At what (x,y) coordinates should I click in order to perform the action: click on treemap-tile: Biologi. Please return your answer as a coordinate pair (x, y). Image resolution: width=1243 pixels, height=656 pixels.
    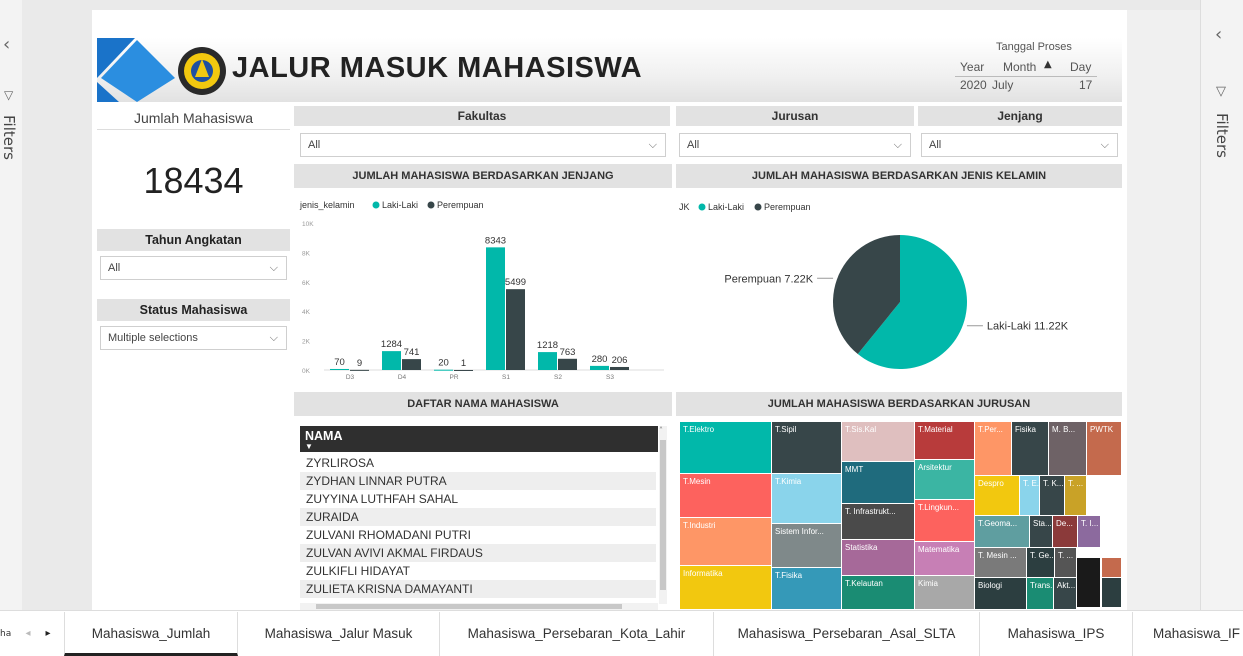
    Looking at the image, I should click on (1001, 594).